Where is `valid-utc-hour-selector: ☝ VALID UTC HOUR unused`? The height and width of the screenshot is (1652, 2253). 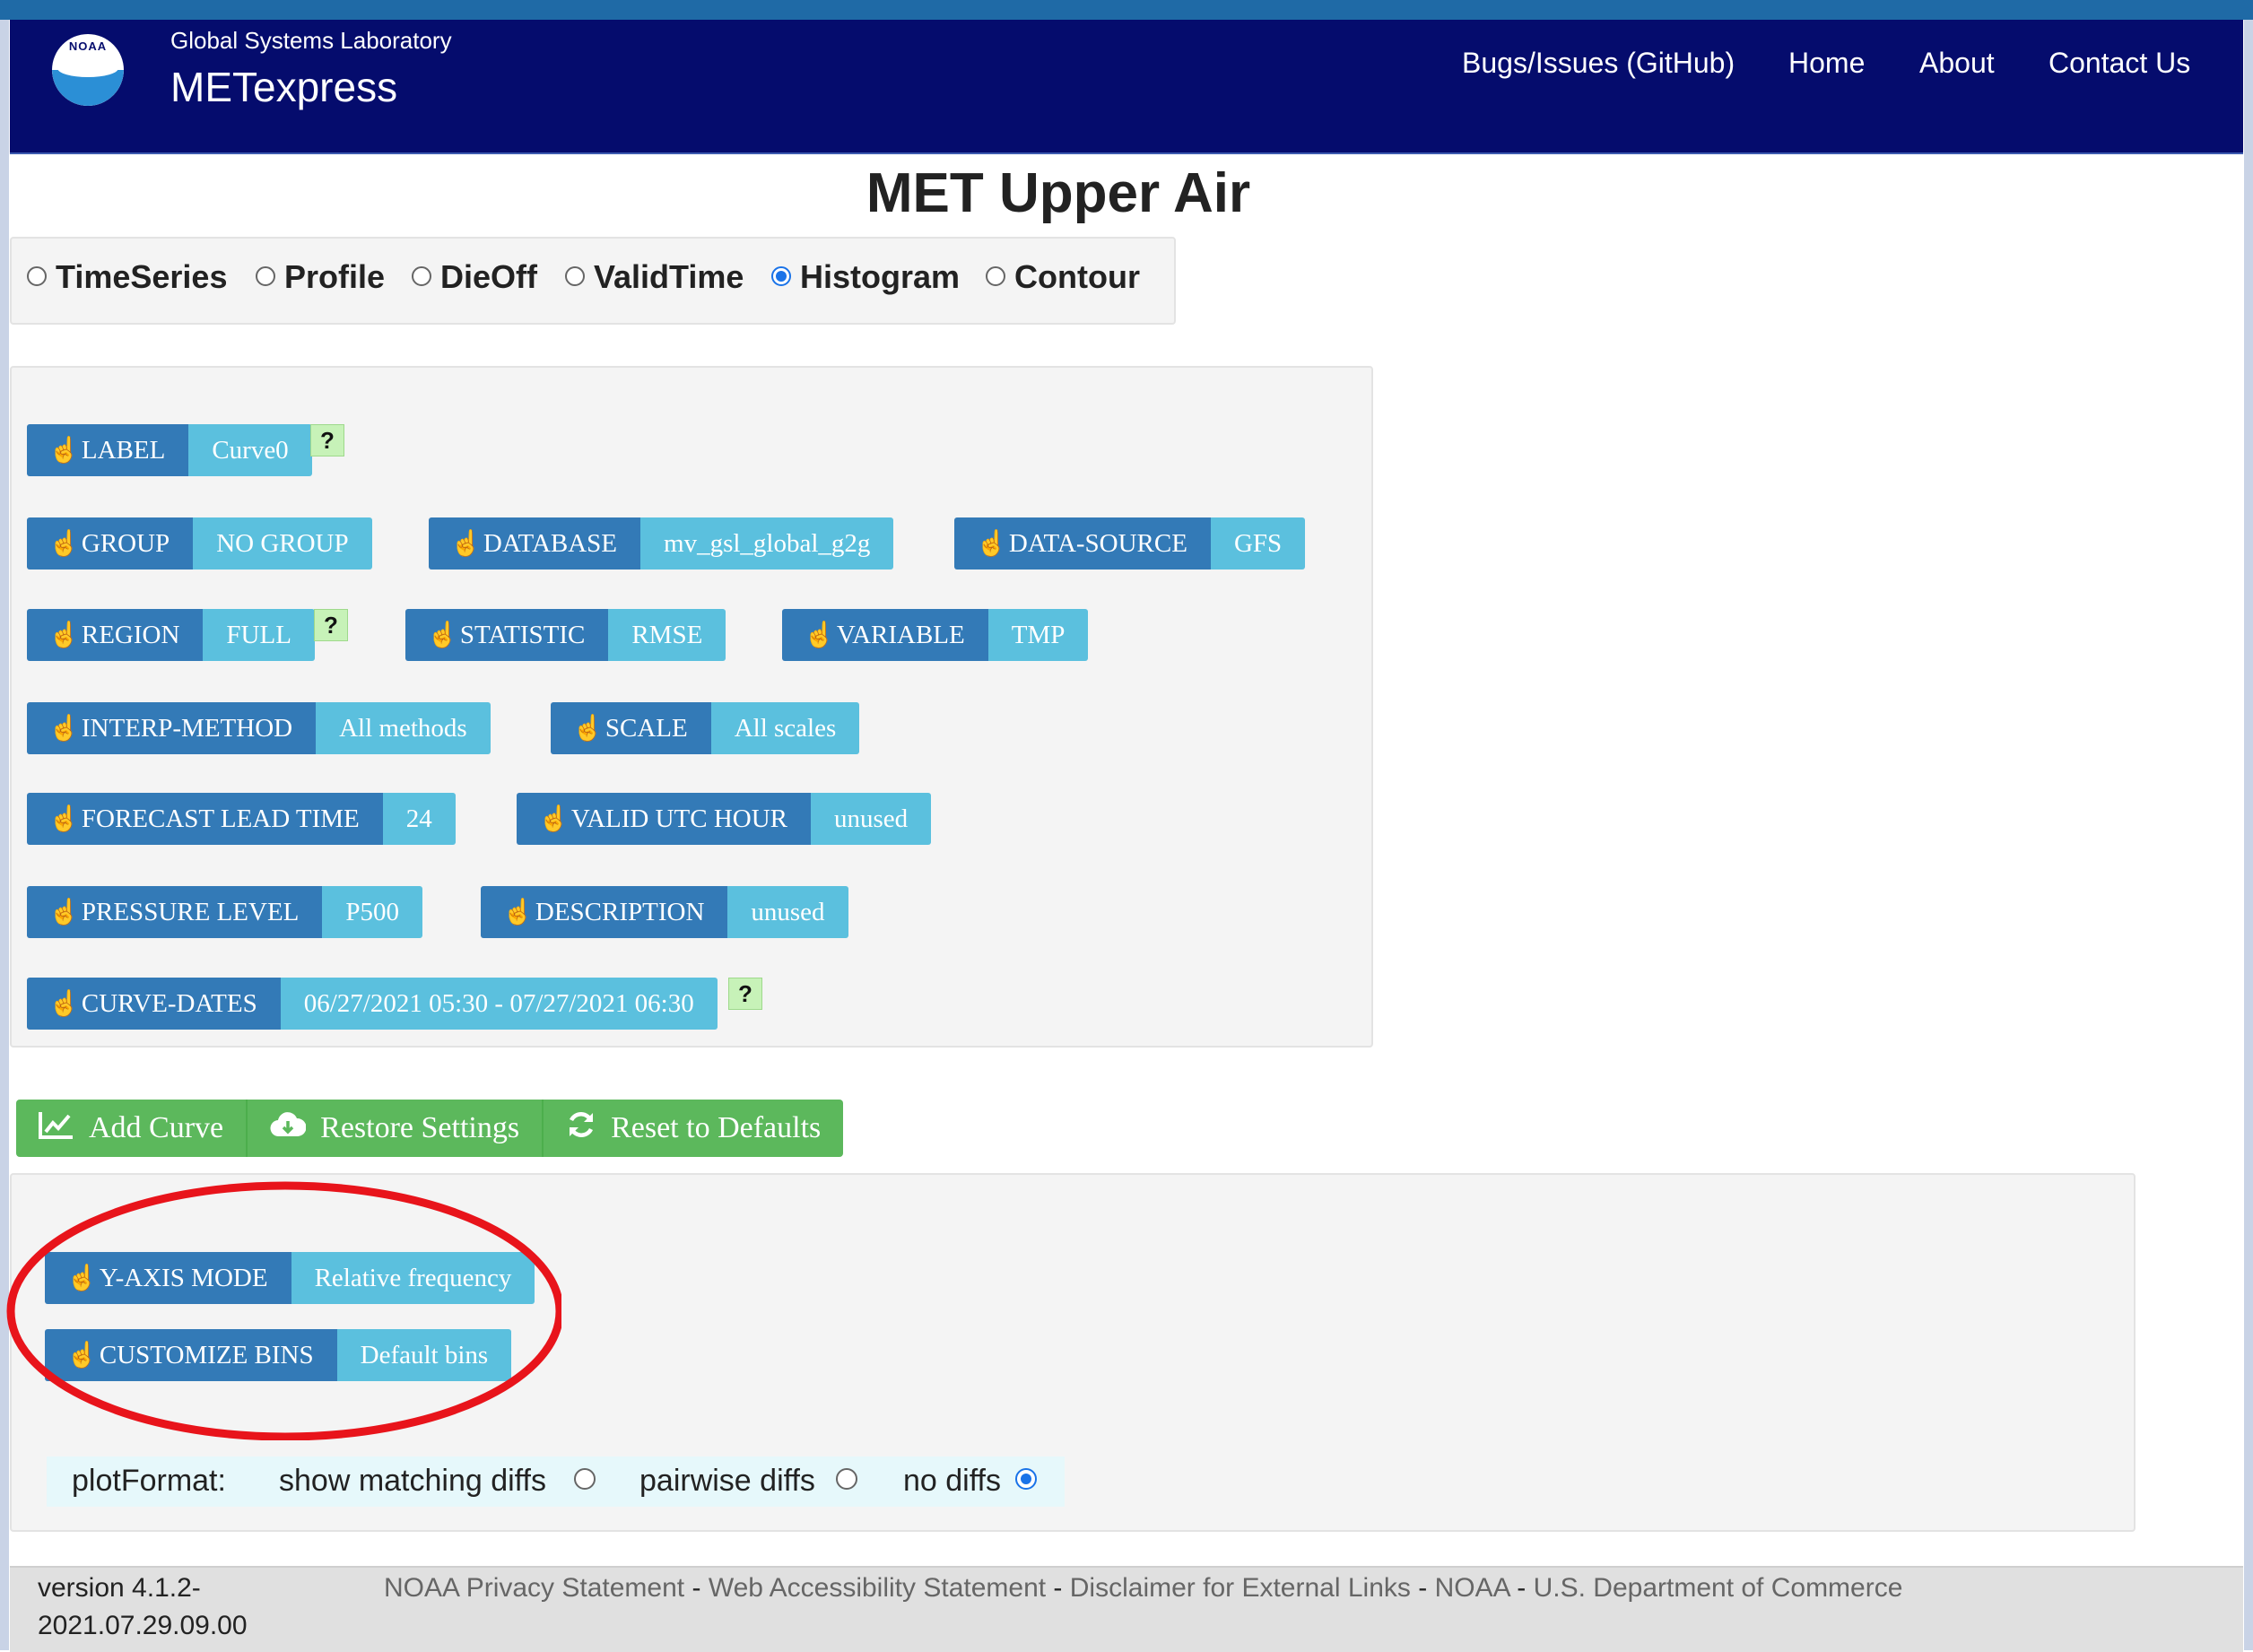 valid-utc-hour-selector: ☝ VALID UTC HOUR unused is located at coordinates (724, 819).